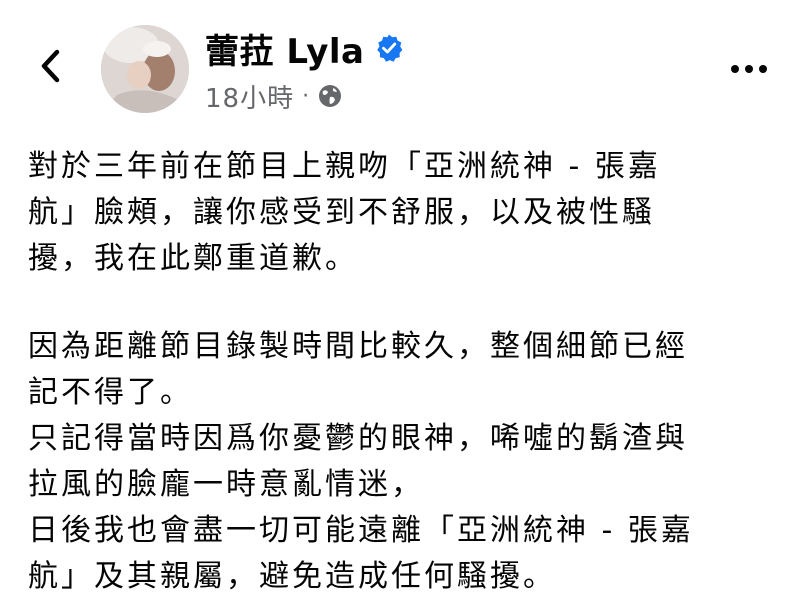 Image resolution: width=800 pixels, height=600 pixels. I want to click on post-line: 因為距離節目錄製時間比較久，整個細節已經, so click(358, 346).